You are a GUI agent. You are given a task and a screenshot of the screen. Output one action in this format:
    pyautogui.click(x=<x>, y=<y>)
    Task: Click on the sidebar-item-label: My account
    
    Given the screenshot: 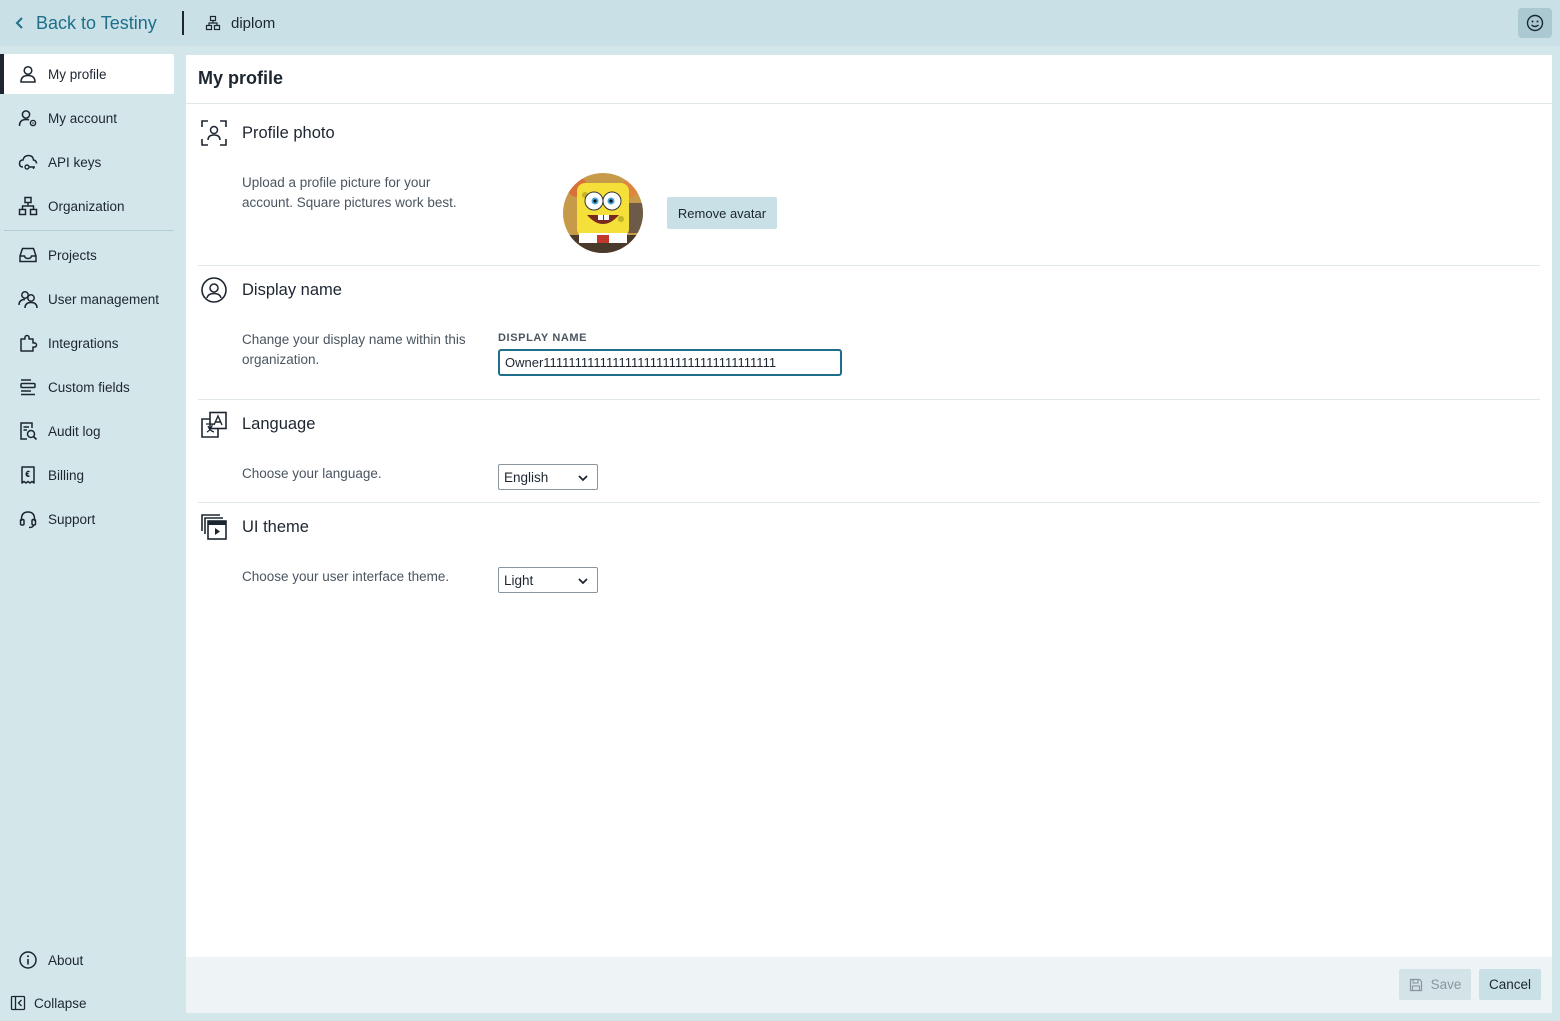 What is the action you would take?
    pyautogui.click(x=83, y=118)
    